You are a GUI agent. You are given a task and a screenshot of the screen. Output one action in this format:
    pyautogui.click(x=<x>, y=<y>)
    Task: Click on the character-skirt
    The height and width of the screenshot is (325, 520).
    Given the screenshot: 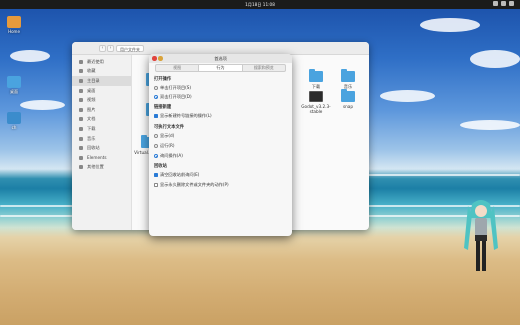 What is the action you would take?
    pyautogui.click(x=481, y=238)
    